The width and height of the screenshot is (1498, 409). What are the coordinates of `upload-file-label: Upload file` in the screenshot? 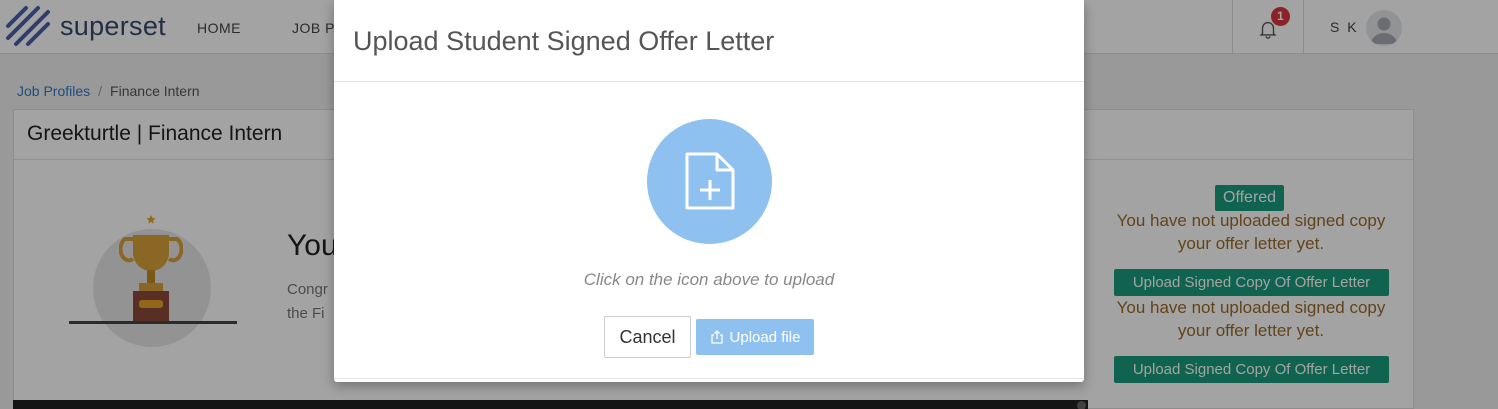 It's located at (765, 337).